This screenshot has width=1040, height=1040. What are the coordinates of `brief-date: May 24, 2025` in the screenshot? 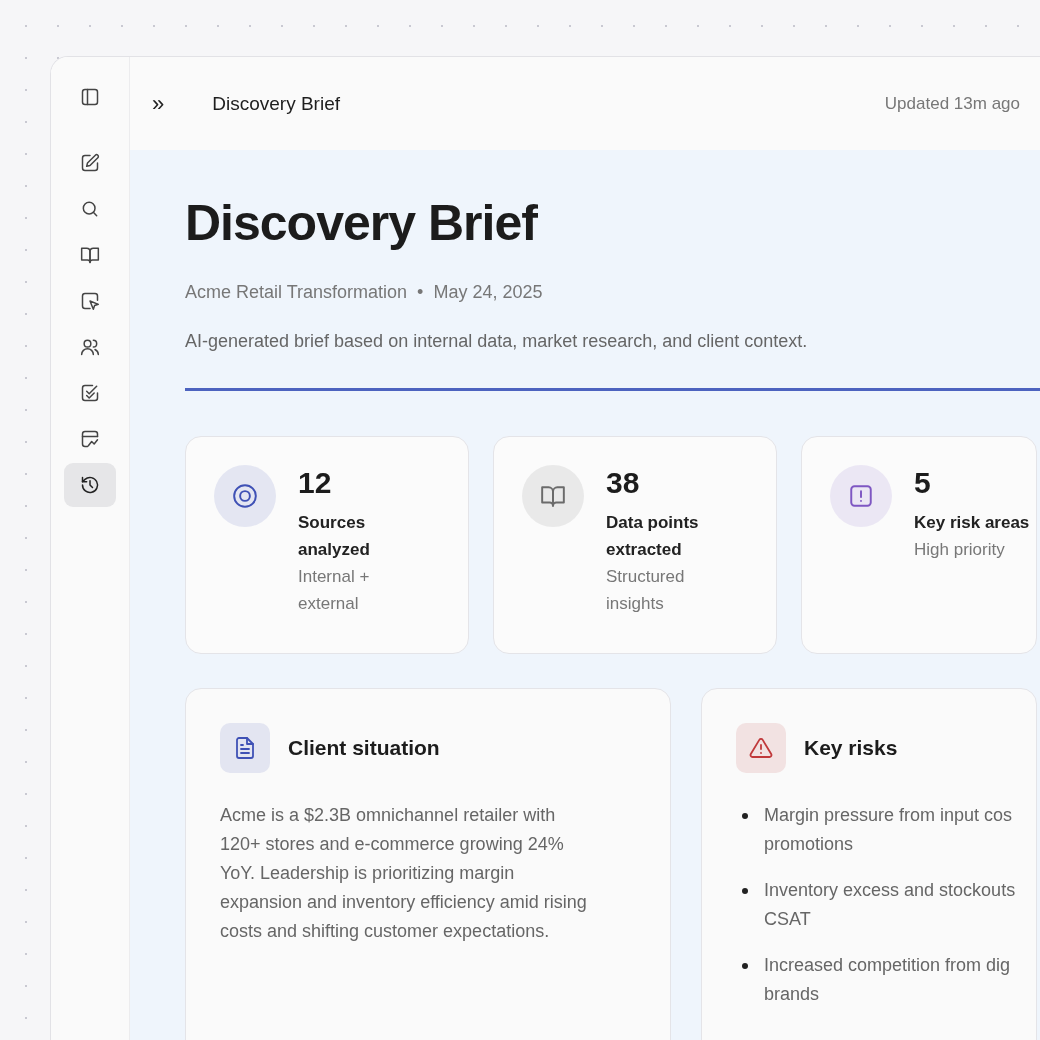 It's located at (488, 292).